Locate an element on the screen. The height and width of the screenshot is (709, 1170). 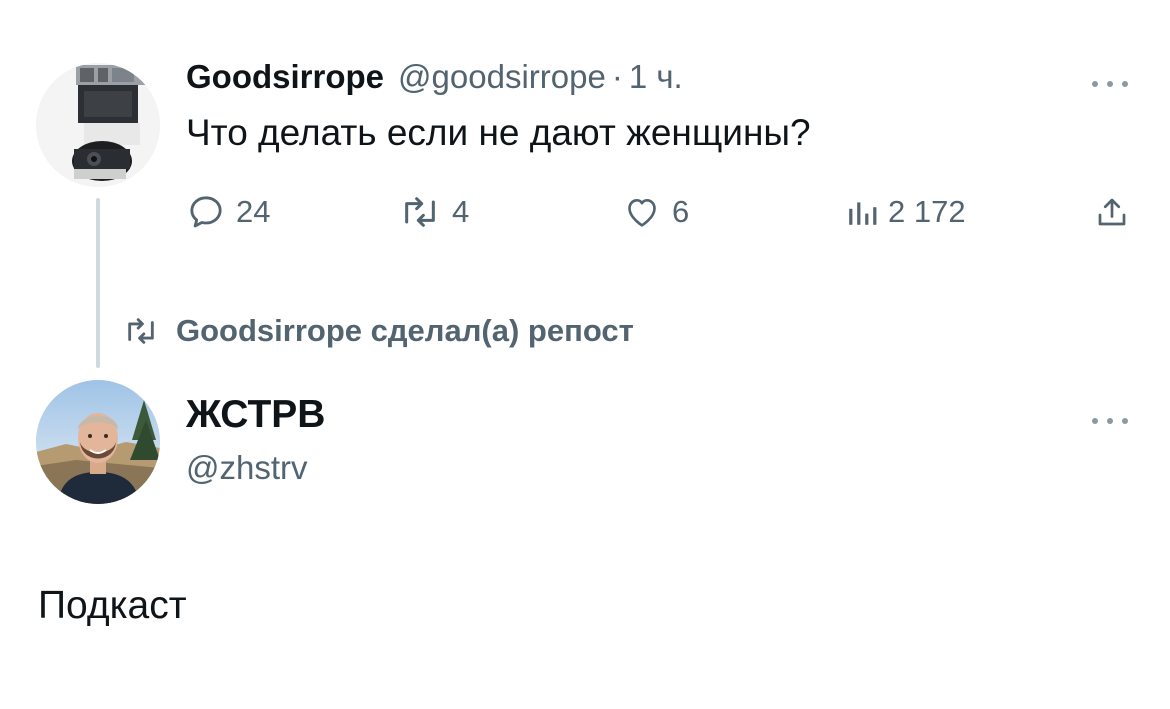
repost-count: 4 is located at coordinates (461, 211).